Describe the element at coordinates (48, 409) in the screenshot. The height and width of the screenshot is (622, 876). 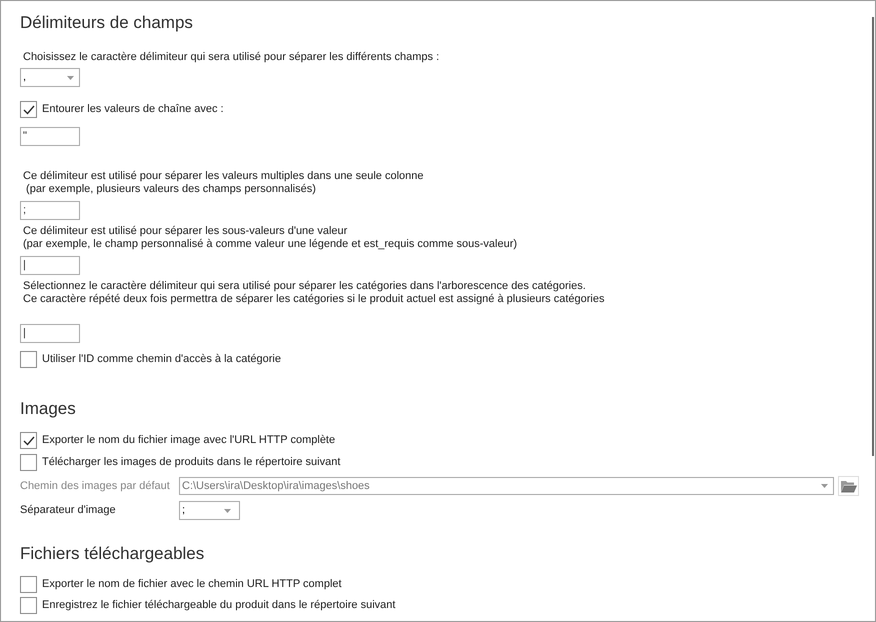
I see `section-heading: Images` at that location.